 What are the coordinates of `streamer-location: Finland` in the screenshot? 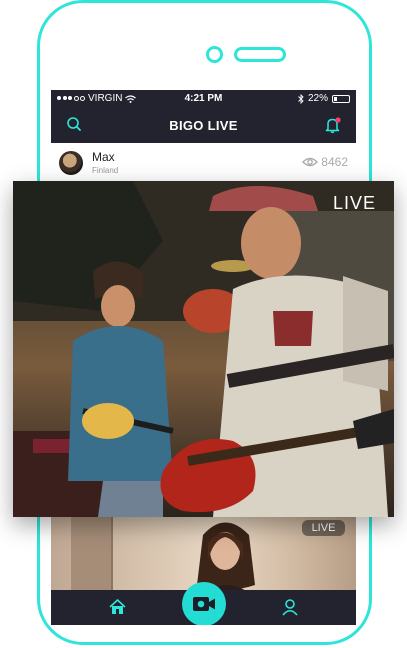 It's located at (105, 170).